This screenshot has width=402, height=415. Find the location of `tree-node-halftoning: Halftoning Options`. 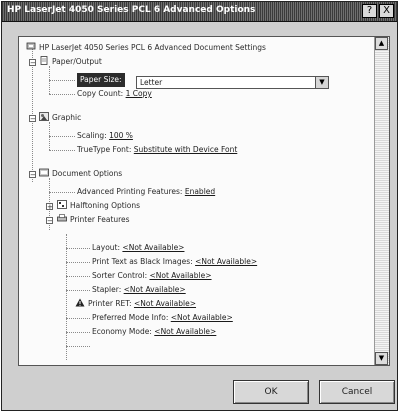

tree-node-halftoning: Halftoning Options is located at coordinates (98, 206).